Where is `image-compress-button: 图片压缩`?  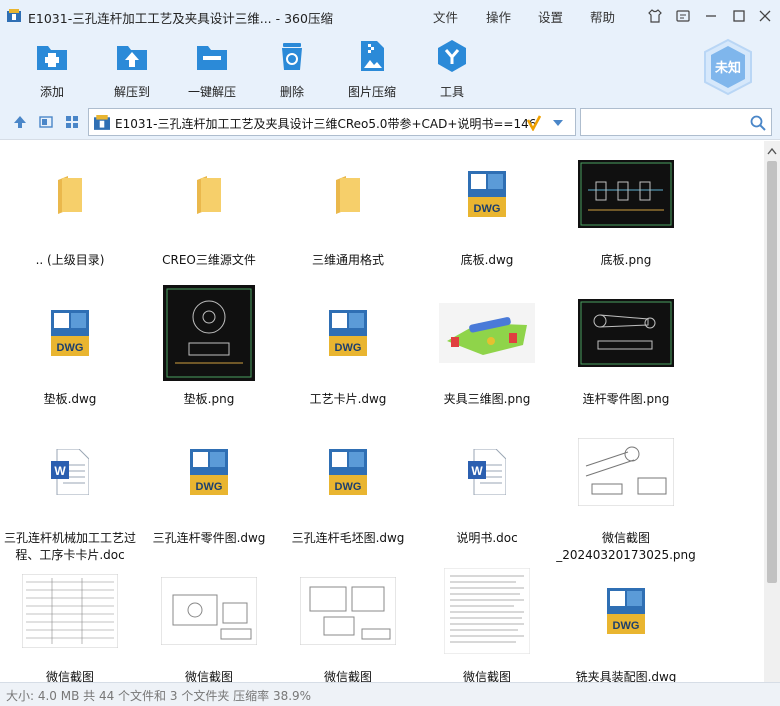
image-compress-button: 图片压缩 is located at coordinates (372, 68).